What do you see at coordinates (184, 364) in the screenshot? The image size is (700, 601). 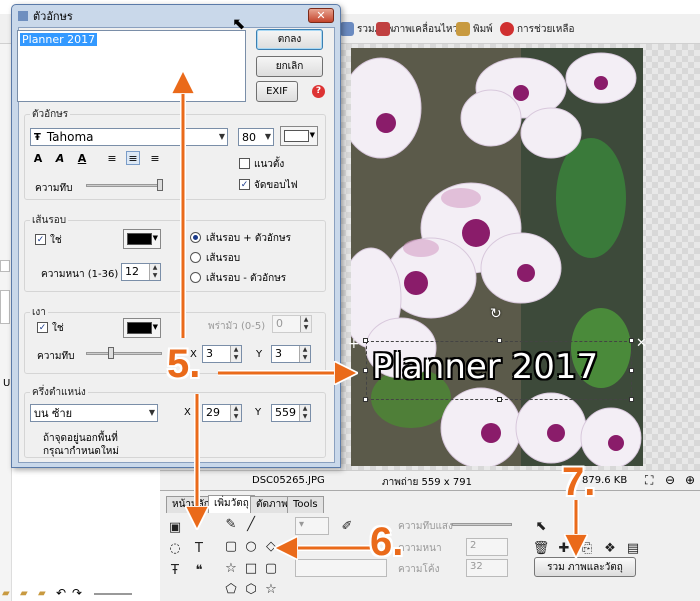 I see `step-5-label: 5.` at bounding box center [184, 364].